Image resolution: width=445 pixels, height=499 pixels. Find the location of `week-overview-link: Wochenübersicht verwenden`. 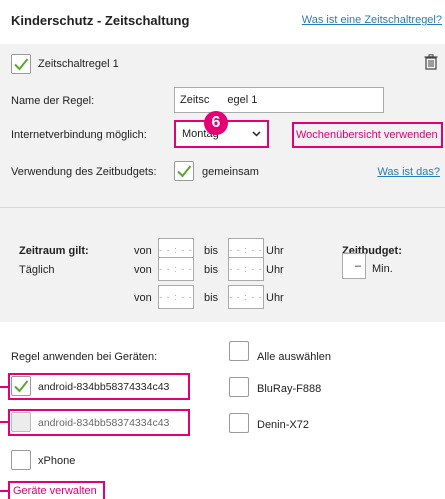

week-overview-link: Wochenübersicht verwenden is located at coordinates (367, 135).